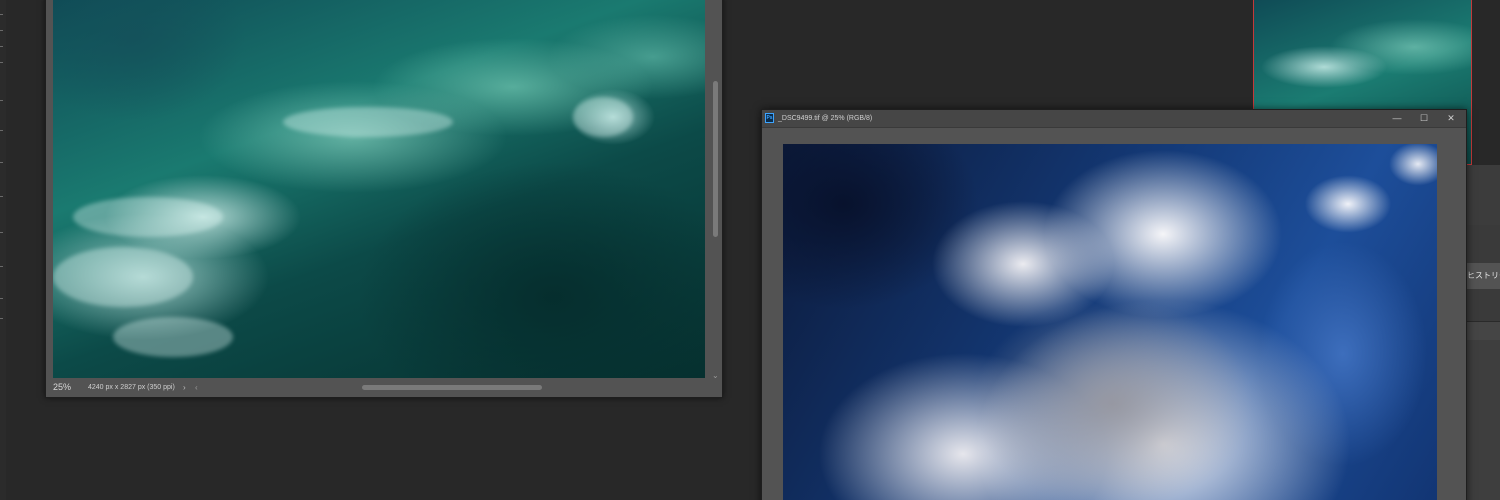 This screenshot has height=500, width=1500. What do you see at coordinates (1483, 195) in the screenshot?
I see `panel-block` at bounding box center [1483, 195].